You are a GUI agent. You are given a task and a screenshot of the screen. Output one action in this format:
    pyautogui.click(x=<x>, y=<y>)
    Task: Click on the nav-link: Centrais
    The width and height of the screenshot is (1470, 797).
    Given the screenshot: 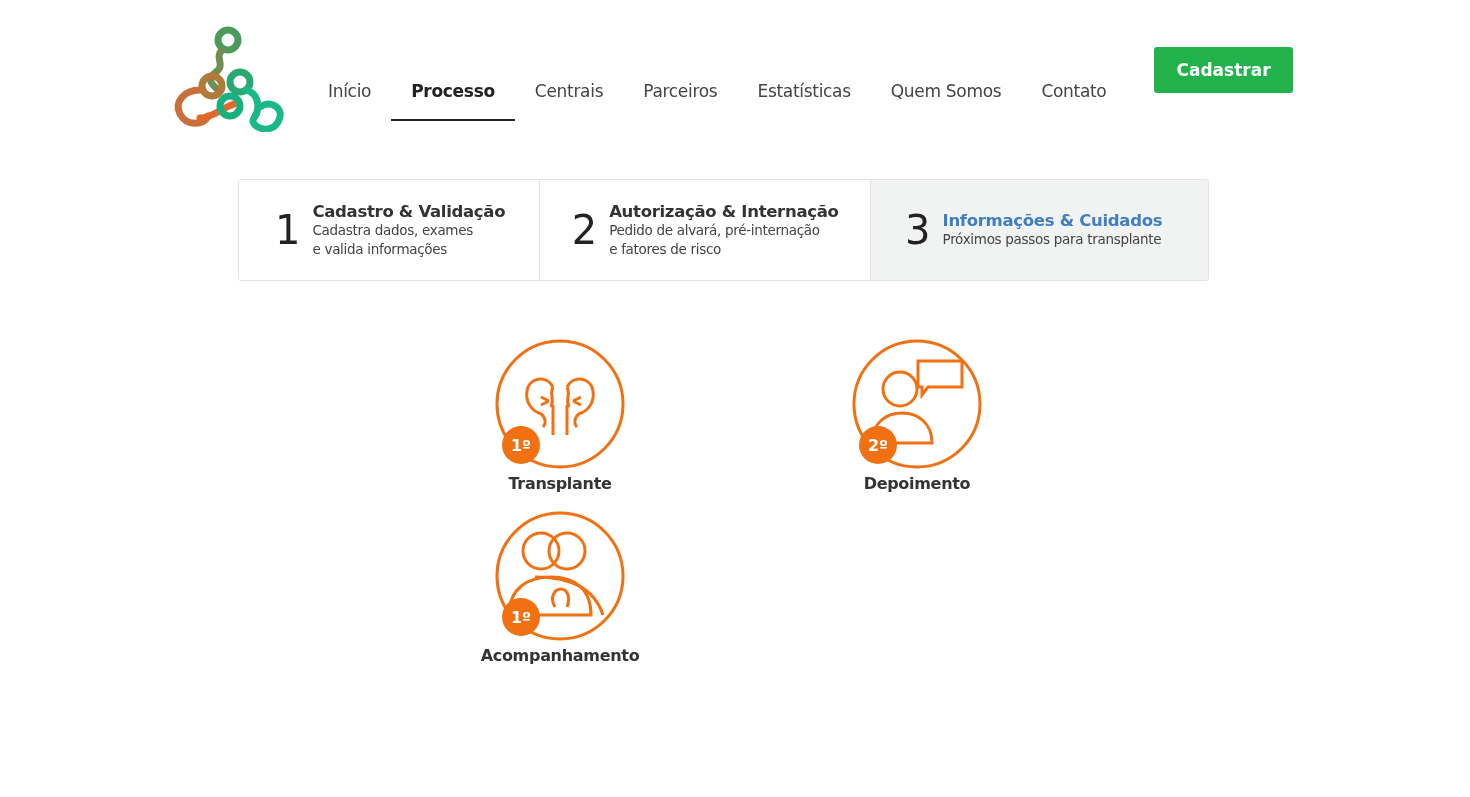 What is the action you would take?
    pyautogui.click(x=569, y=92)
    